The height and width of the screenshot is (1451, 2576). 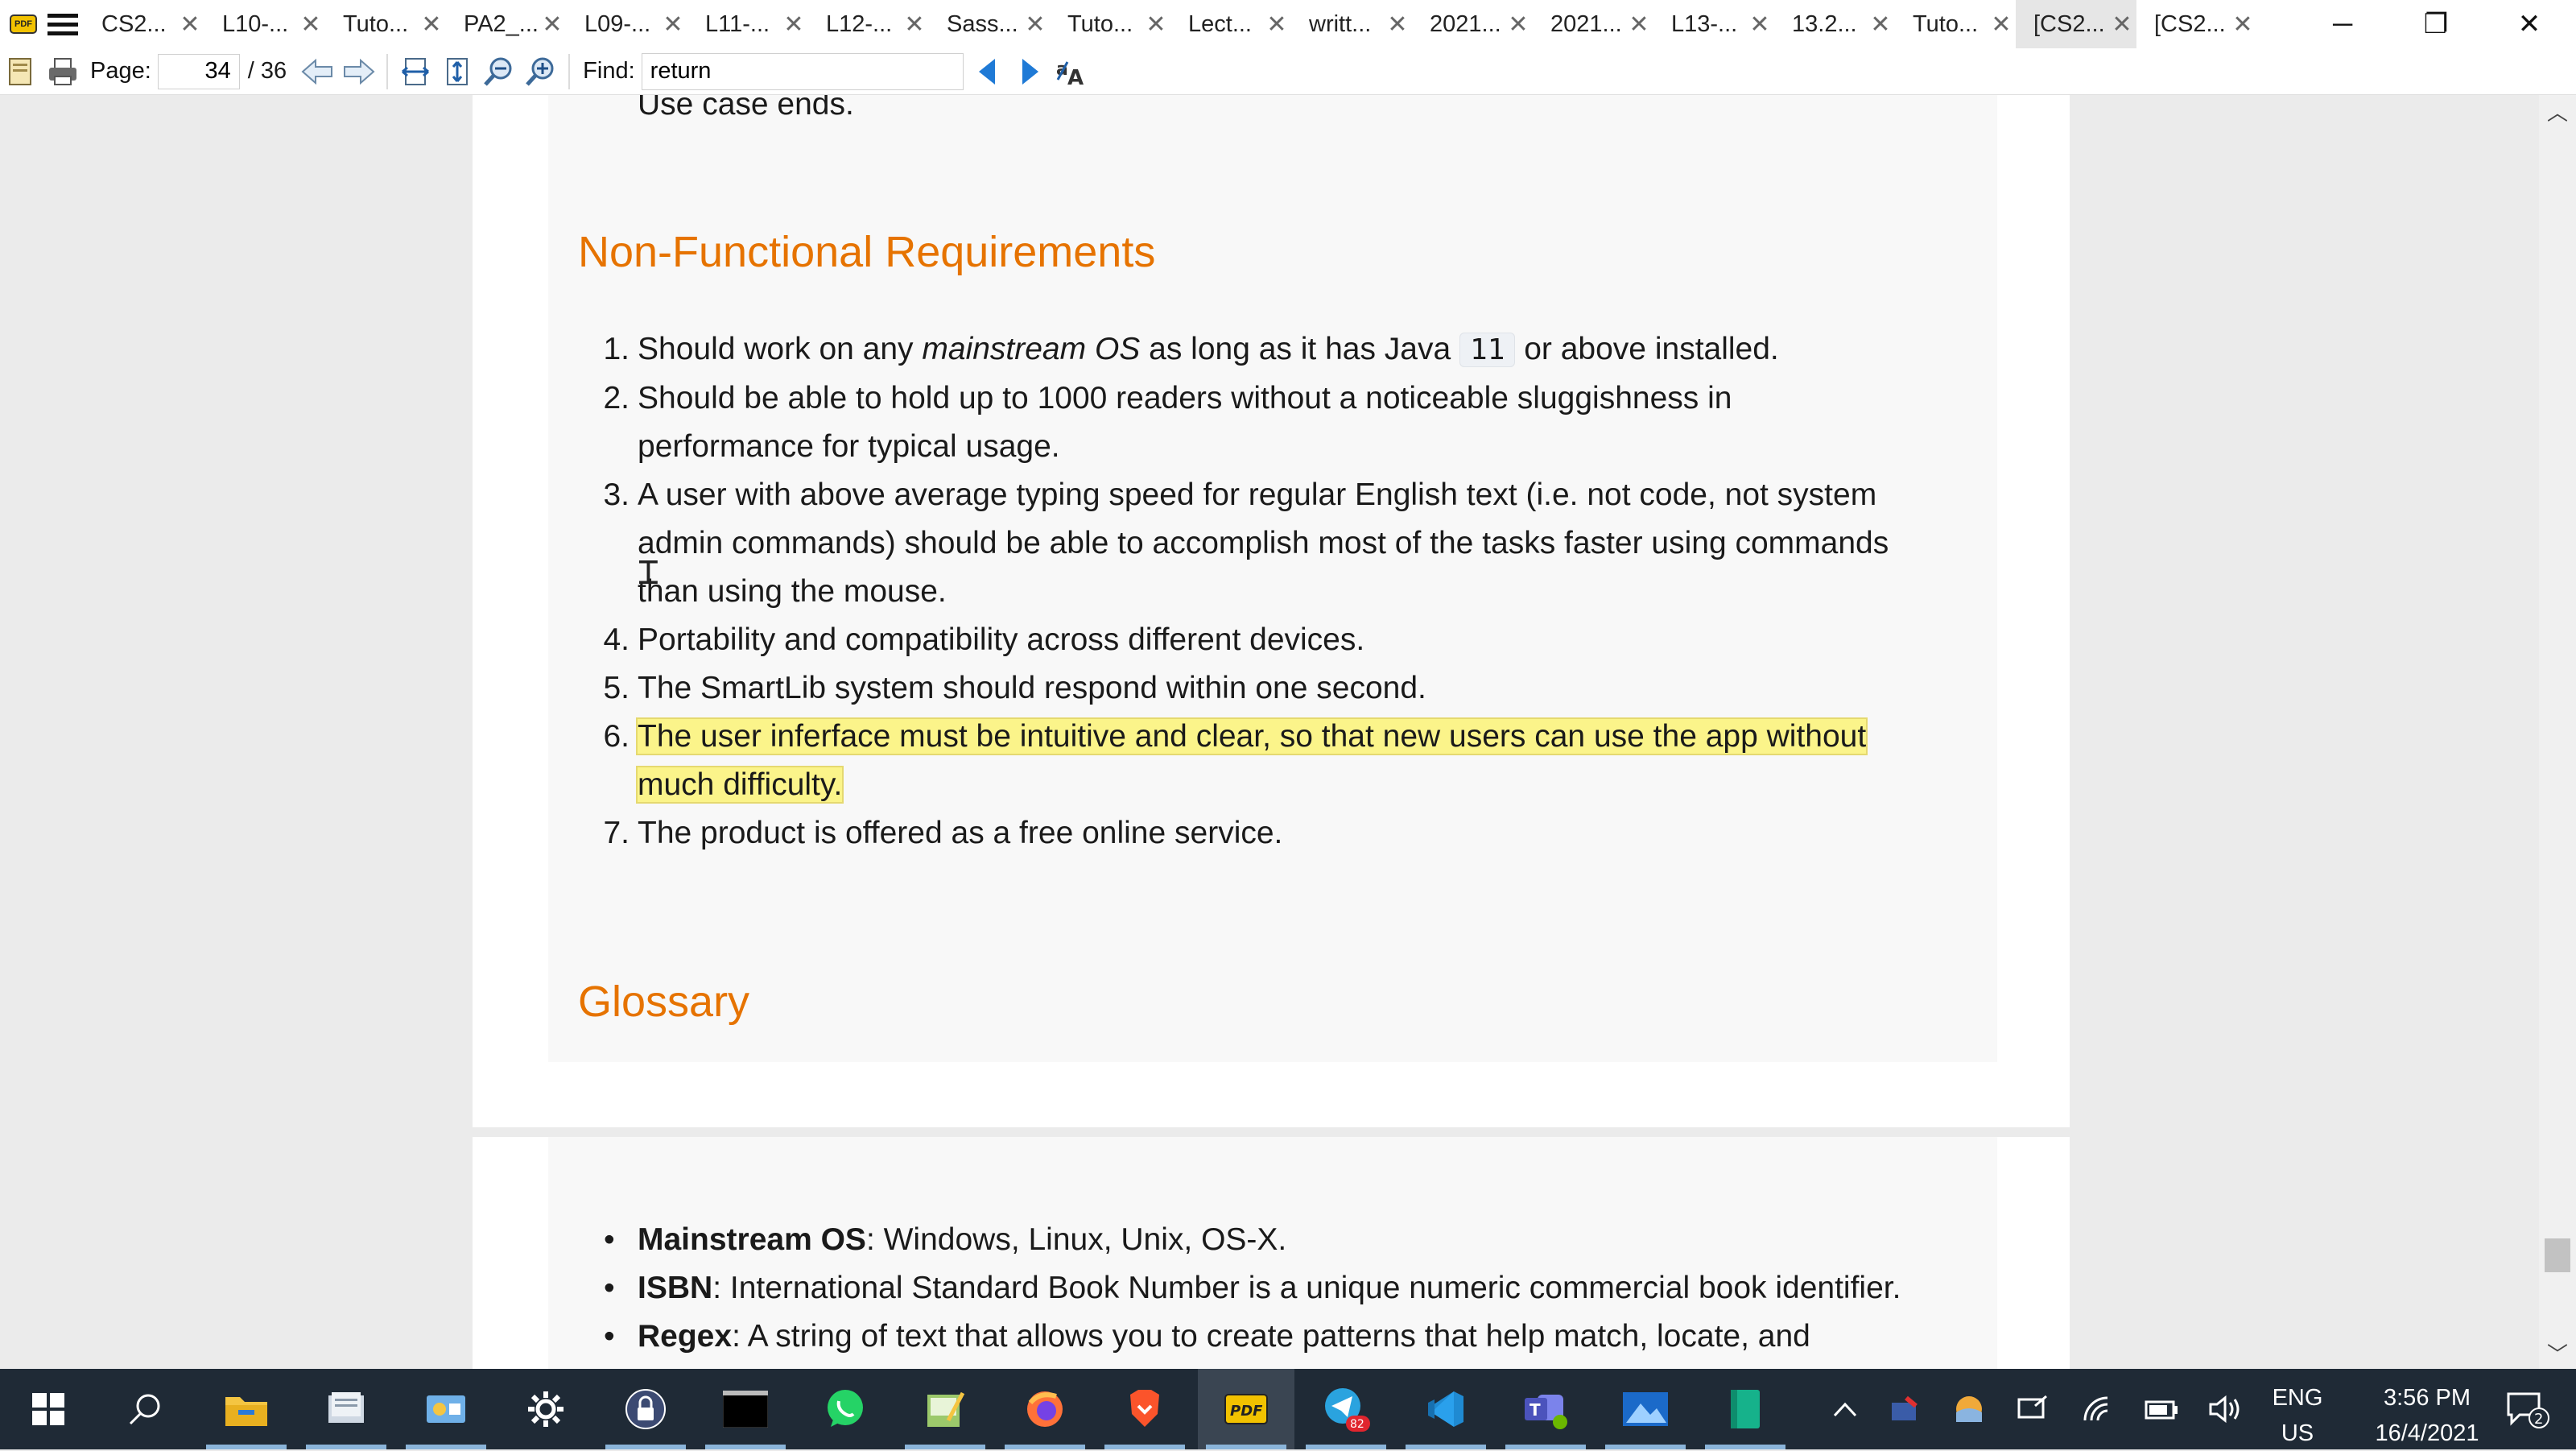 I want to click on teams-icon: T, so click(x=1545, y=1409).